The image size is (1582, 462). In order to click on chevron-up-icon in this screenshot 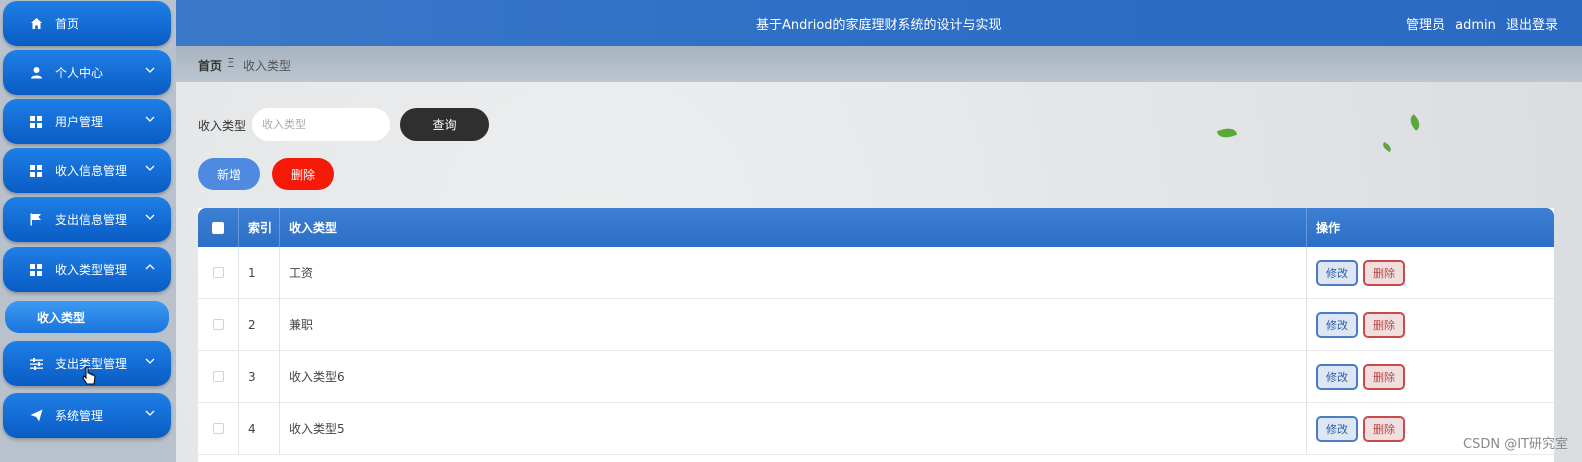, I will do `click(150, 267)`.